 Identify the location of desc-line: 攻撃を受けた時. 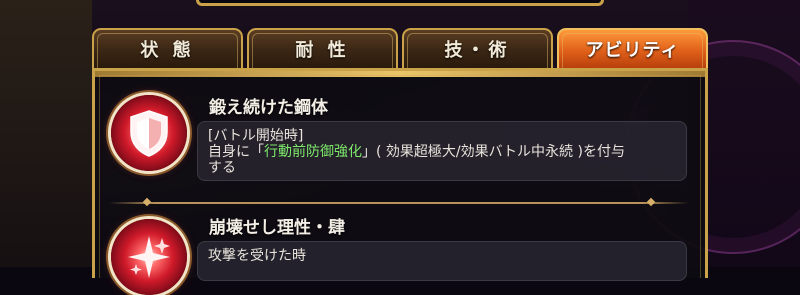
(257, 256).